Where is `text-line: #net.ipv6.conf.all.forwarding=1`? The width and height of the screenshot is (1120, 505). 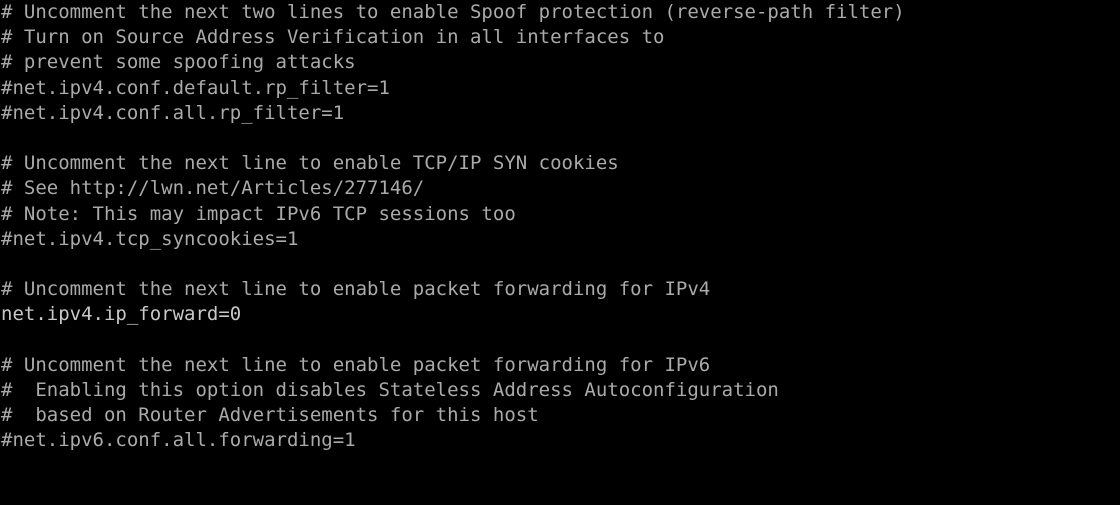
text-line: #net.ipv6.conf.all.forwarding=1 is located at coordinates (178, 440).